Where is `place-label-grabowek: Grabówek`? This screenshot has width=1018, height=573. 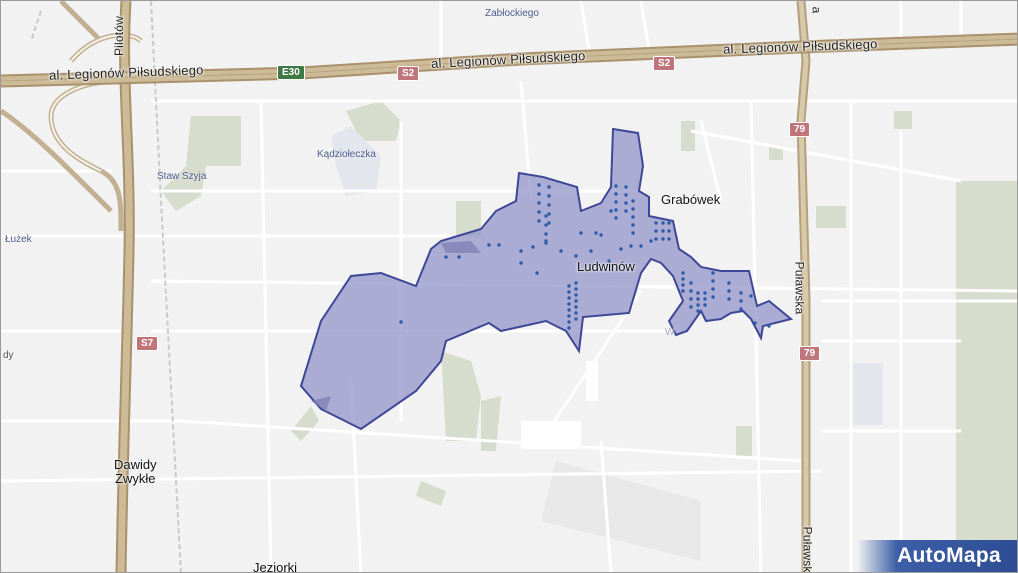 place-label-grabowek: Grabówek is located at coordinates (690, 200).